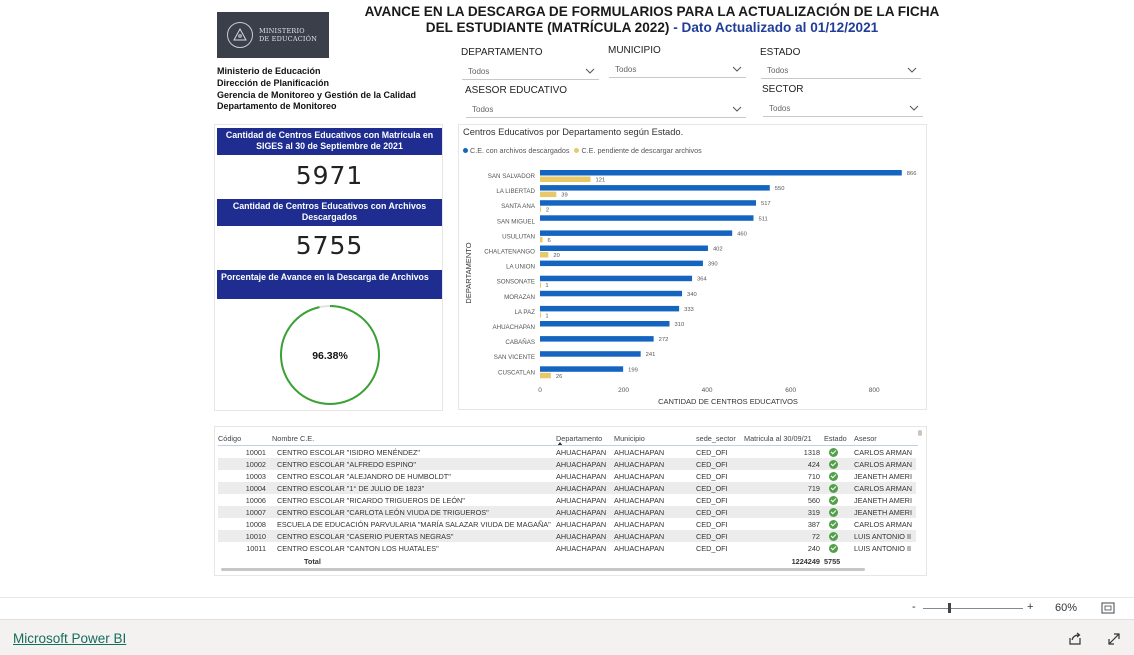 Image resolution: width=1134 pixels, height=655 pixels. I want to click on data-label: 364, so click(702, 280).